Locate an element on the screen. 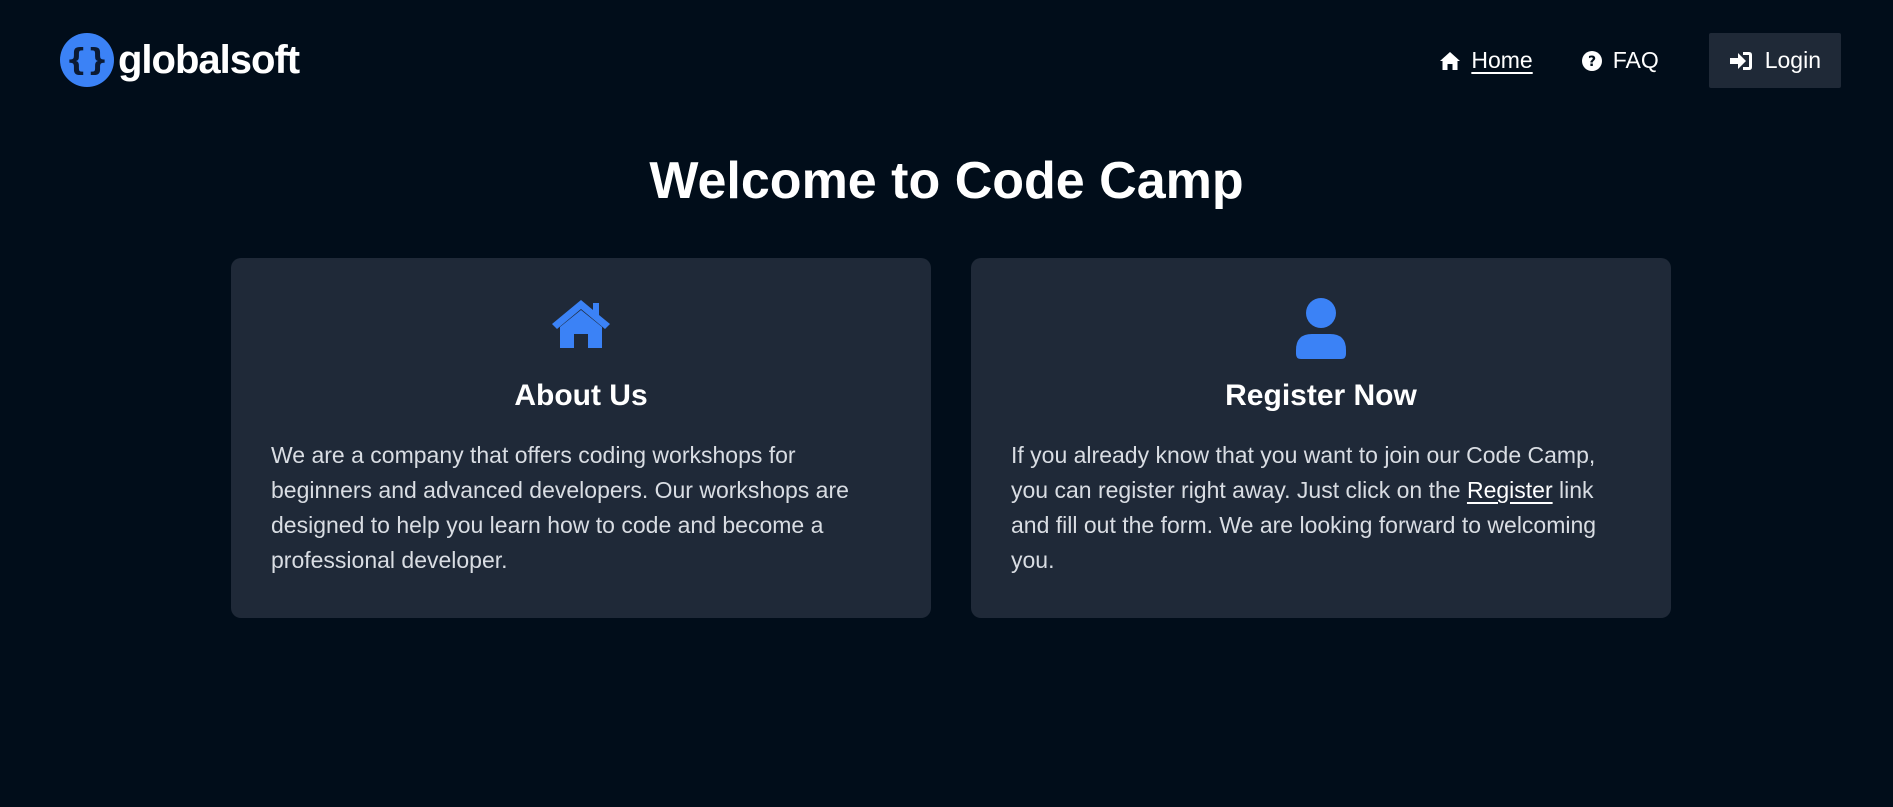 The image size is (1893, 807). page-title: Welcome to Code Camp is located at coordinates (946, 181).